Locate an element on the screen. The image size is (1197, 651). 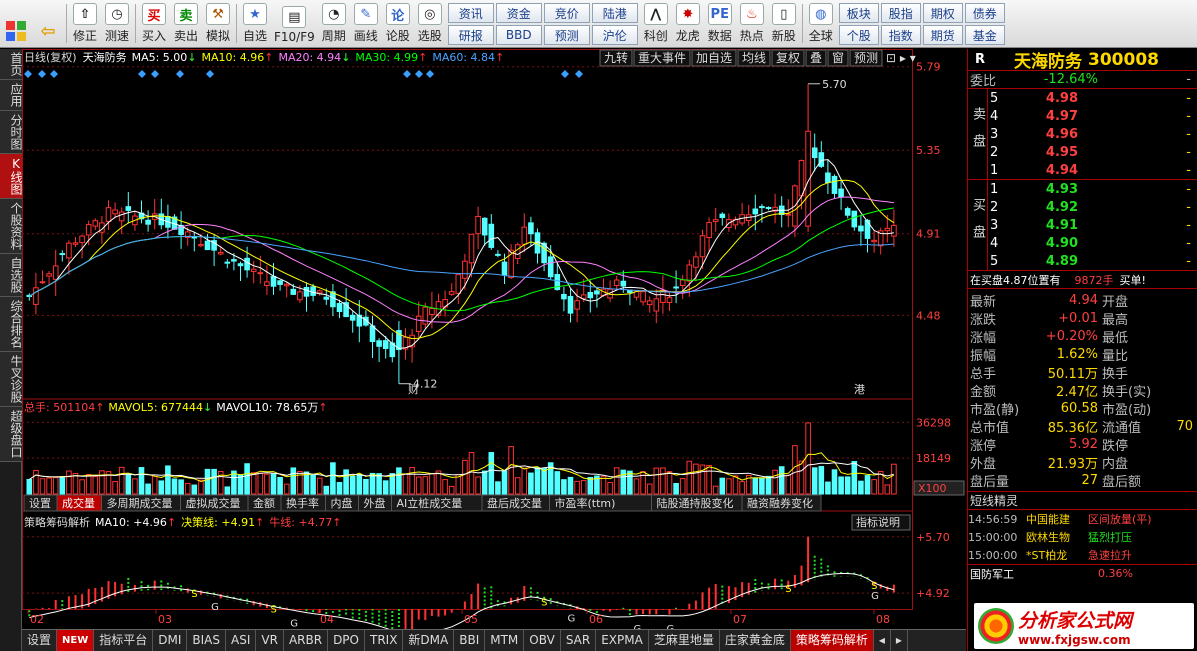
left-button-8: ▤ F10/F9 is located at coordinates (294, 23).